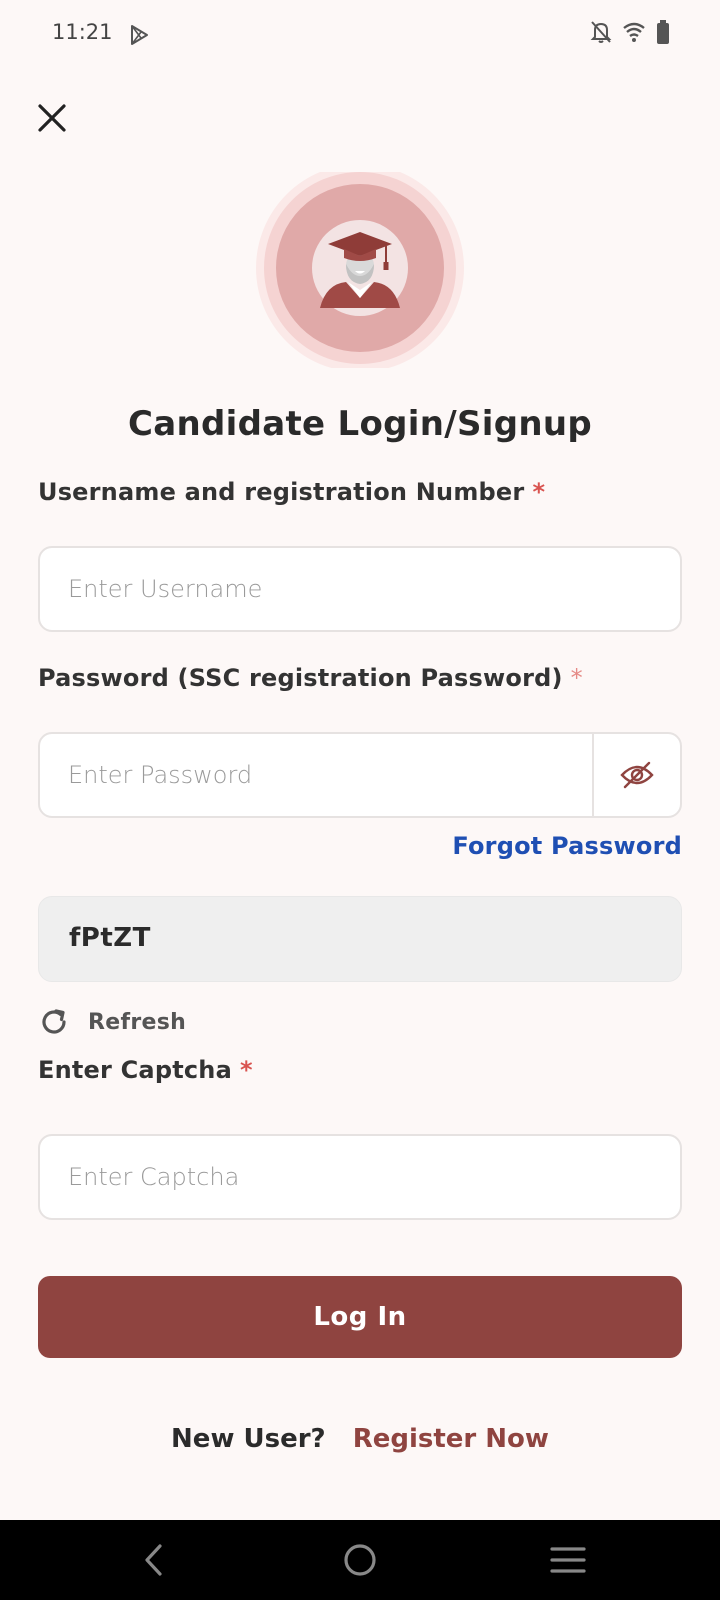  What do you see at coordinates (300, 678) in the screenshot?
I see `password-label-text: Password (SSC registration Password)` at bounding box center [300, 678].